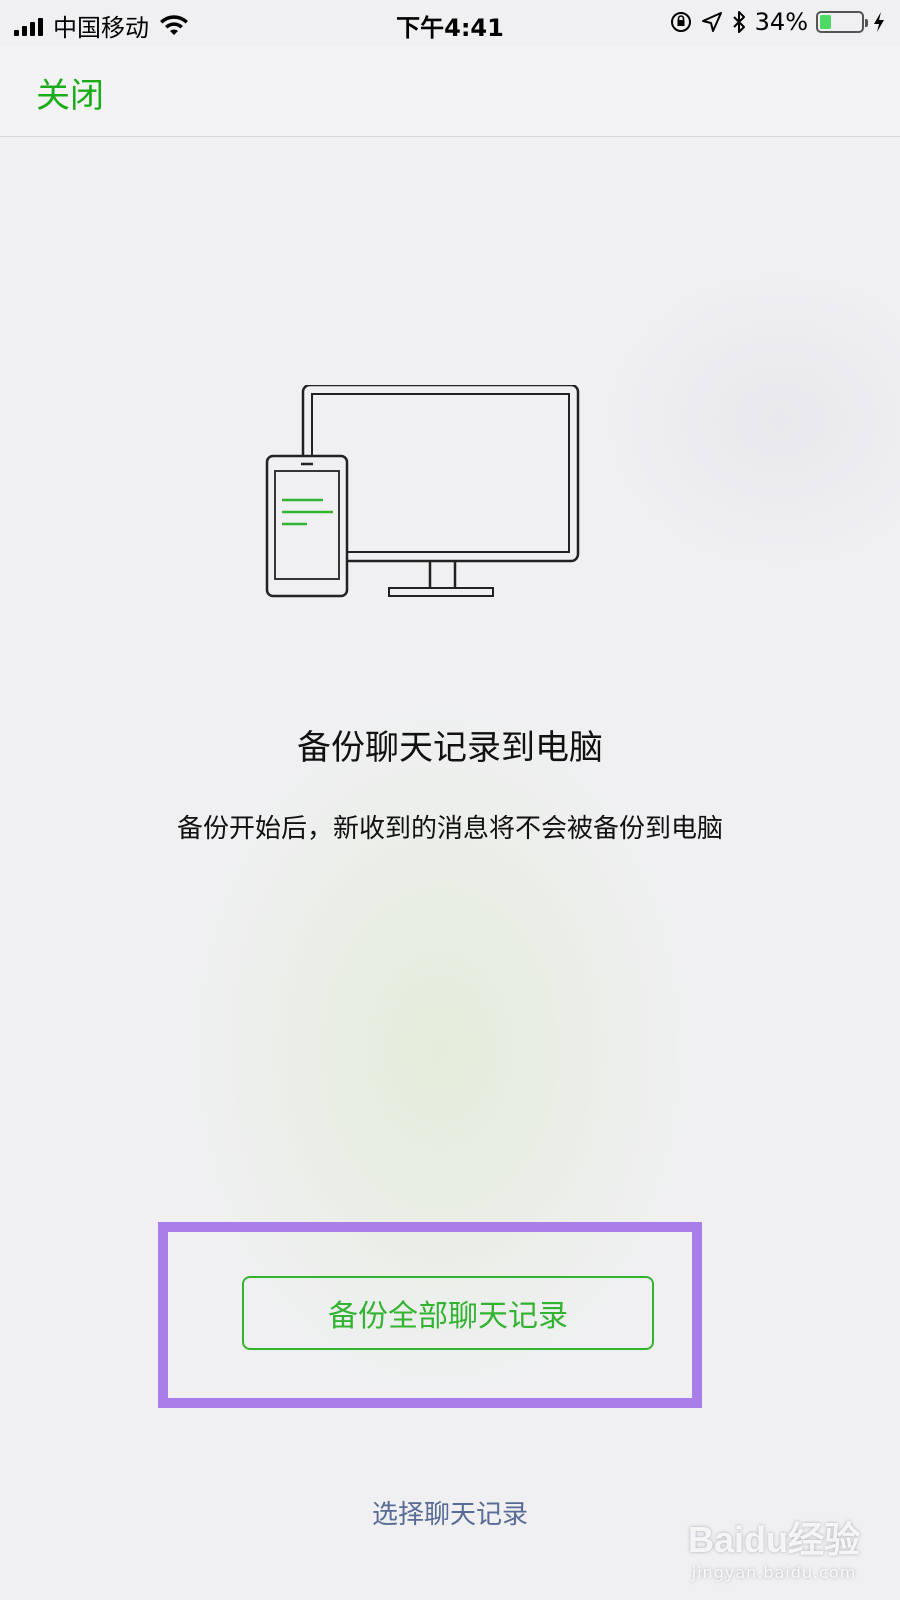 The height and width of the screenshot is (1600, 900). What do you see at coordinates (825, 22) in the screenshot?
I see `battery-level` at bounding box center [825, 22].